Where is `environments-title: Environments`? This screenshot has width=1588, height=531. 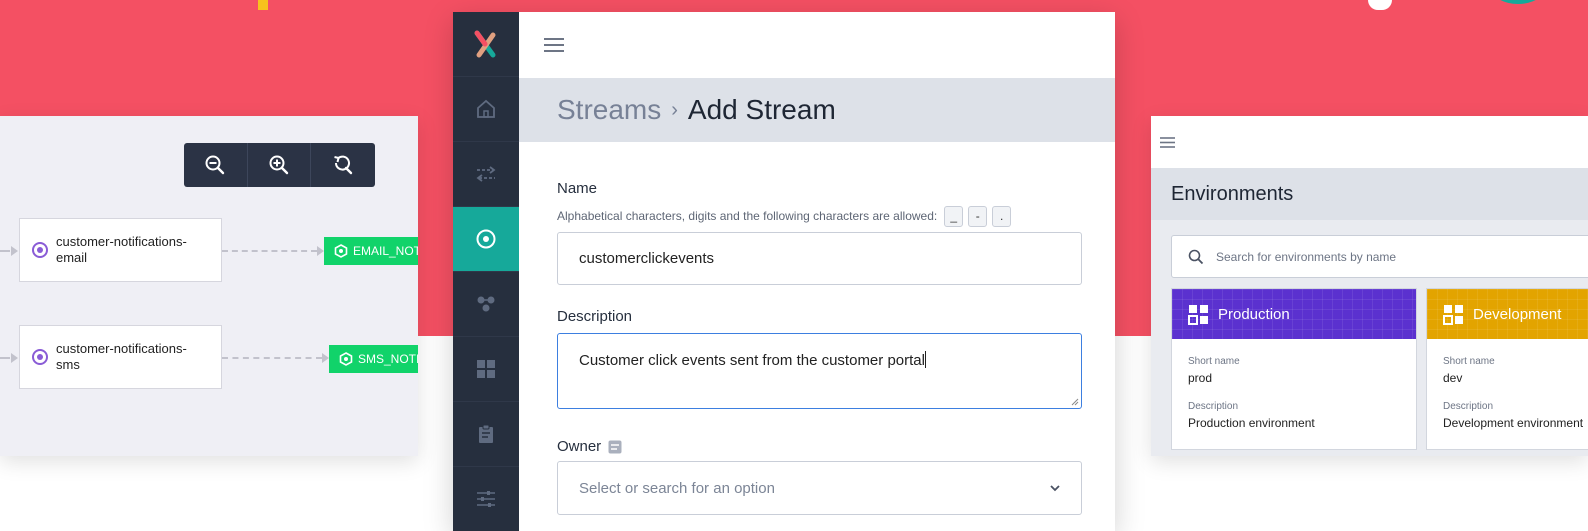
environments-title: Environments is located at coordinates (1369, 194).